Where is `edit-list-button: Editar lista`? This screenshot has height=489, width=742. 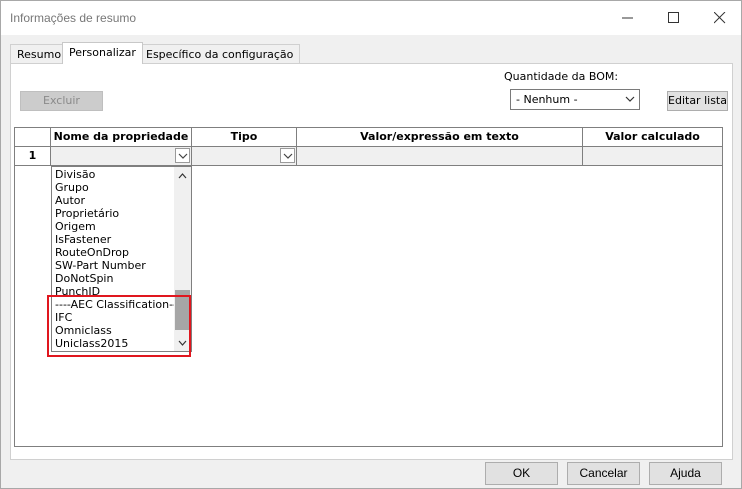
edit-list-button: Editar lista is located at coordinates (697, 101).